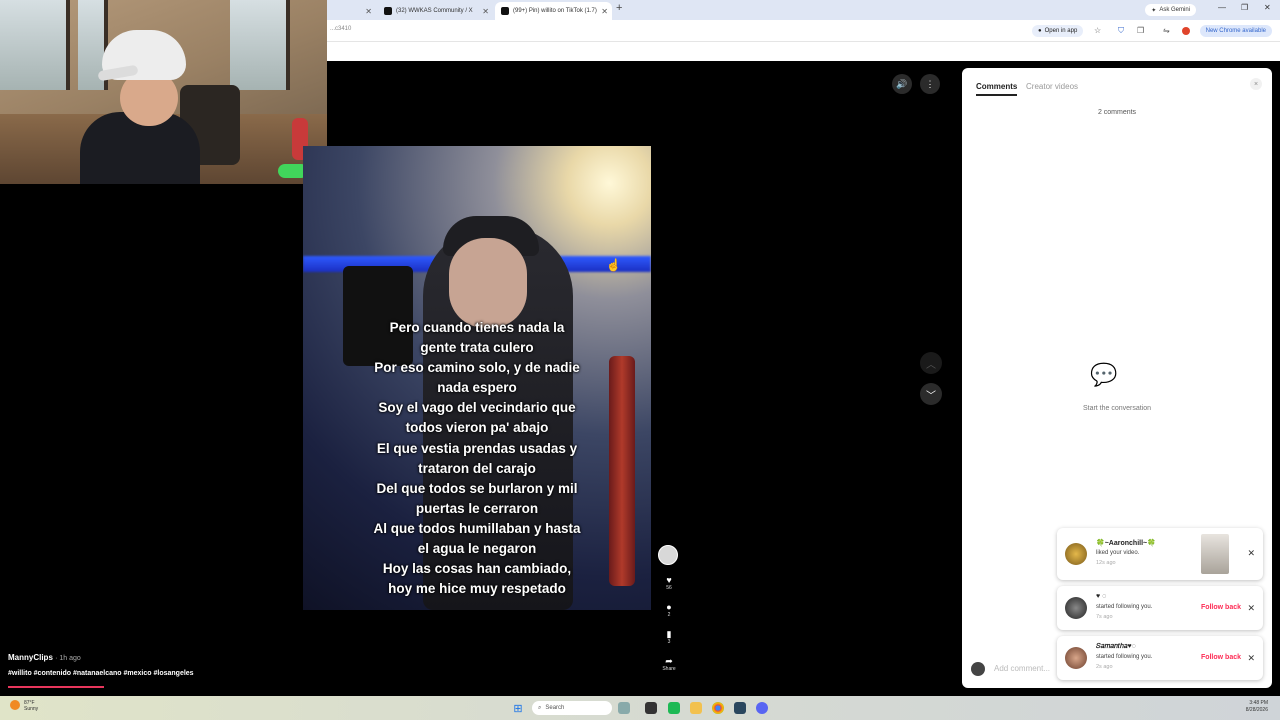  I want to click on chrome-icon, so click(718, 708).